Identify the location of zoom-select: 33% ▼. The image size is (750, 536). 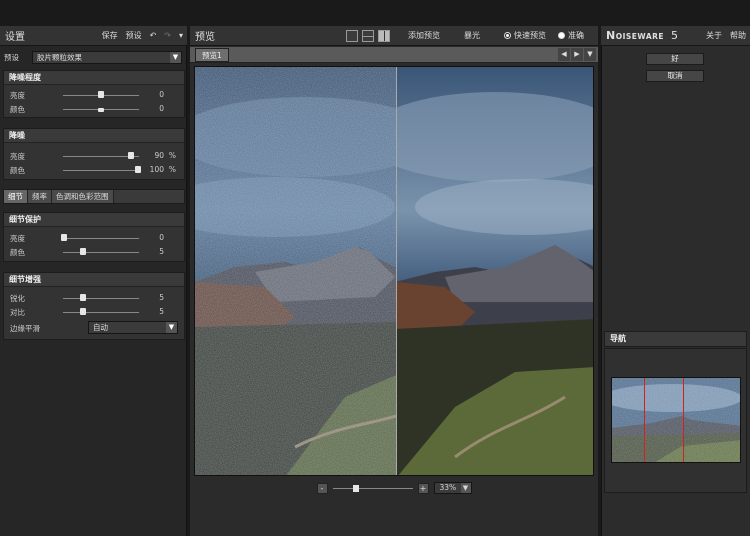
(452, 488).